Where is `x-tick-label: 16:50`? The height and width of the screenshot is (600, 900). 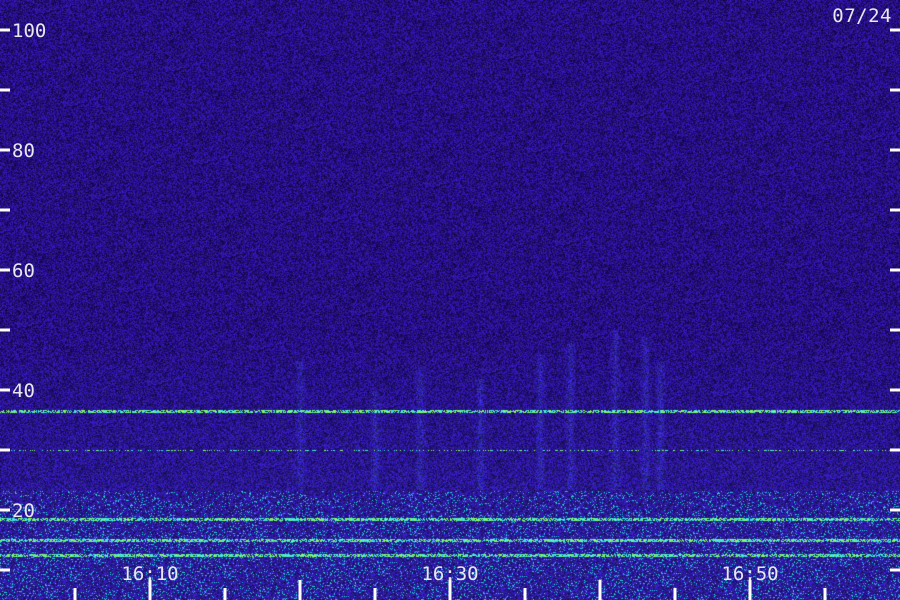
x-tick-label: 16:50 is located at coordinates (749, 574).